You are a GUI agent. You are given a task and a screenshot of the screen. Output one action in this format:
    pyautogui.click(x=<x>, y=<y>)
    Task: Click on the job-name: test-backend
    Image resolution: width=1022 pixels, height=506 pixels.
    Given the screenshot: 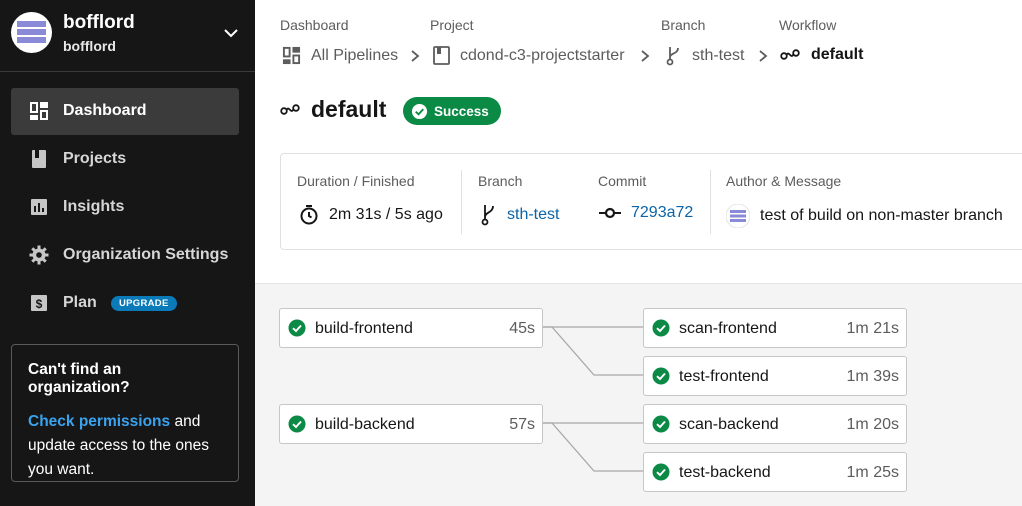 What is the action you would take?
    pyautogui.click(x=725, y=472)
    